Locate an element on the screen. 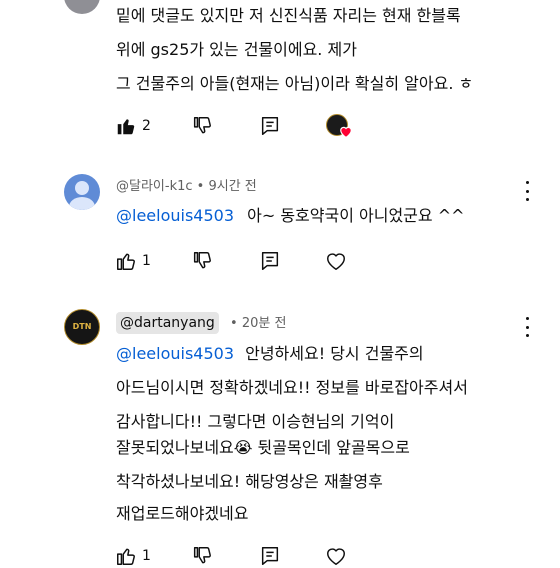 Image resolution: width=560 pixels, height=568 pixels. comment-meta: @달라이-k1c • 9시간 전 is located at coordinates (186, 187).